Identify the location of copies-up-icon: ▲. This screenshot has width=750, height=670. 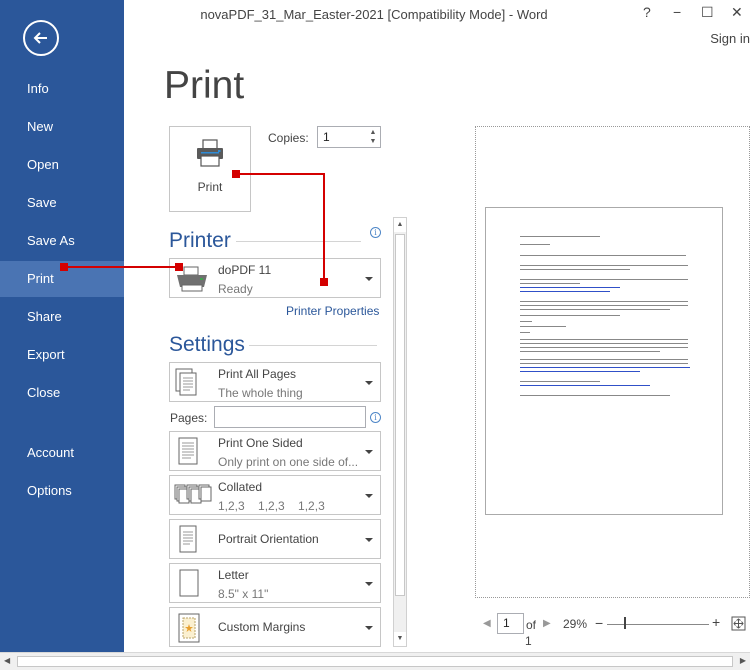
(373, 132).